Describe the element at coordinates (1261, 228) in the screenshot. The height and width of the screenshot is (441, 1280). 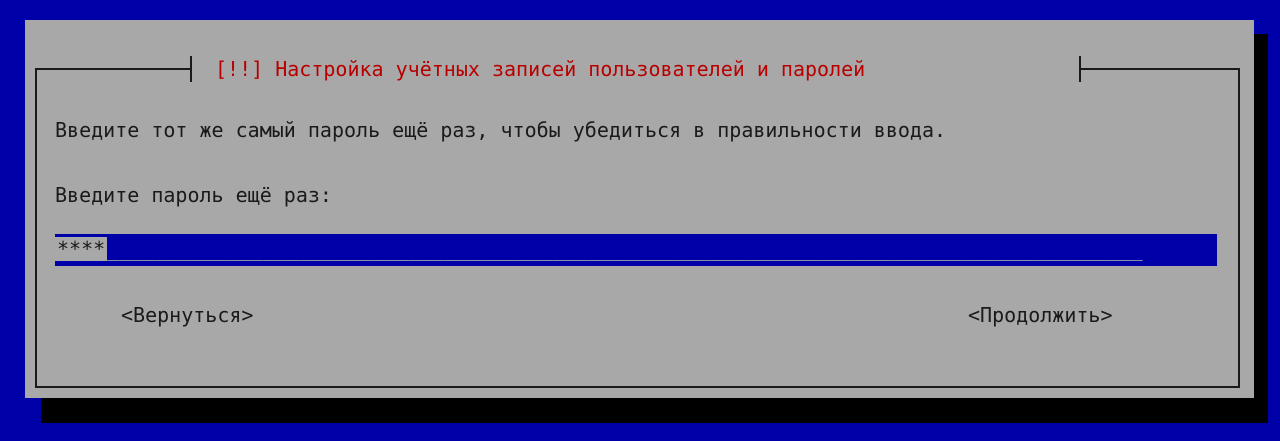
I see `dialog-shadow-right` at that location.